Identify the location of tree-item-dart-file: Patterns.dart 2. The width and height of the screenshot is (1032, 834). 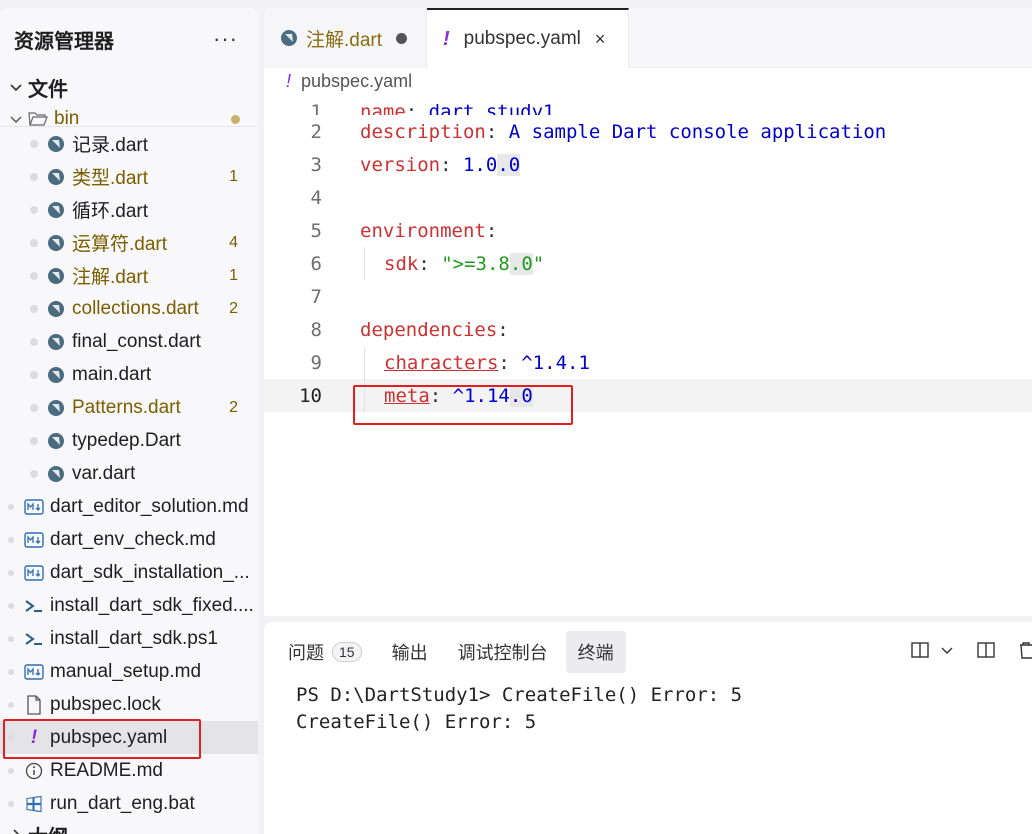
(129, 407).